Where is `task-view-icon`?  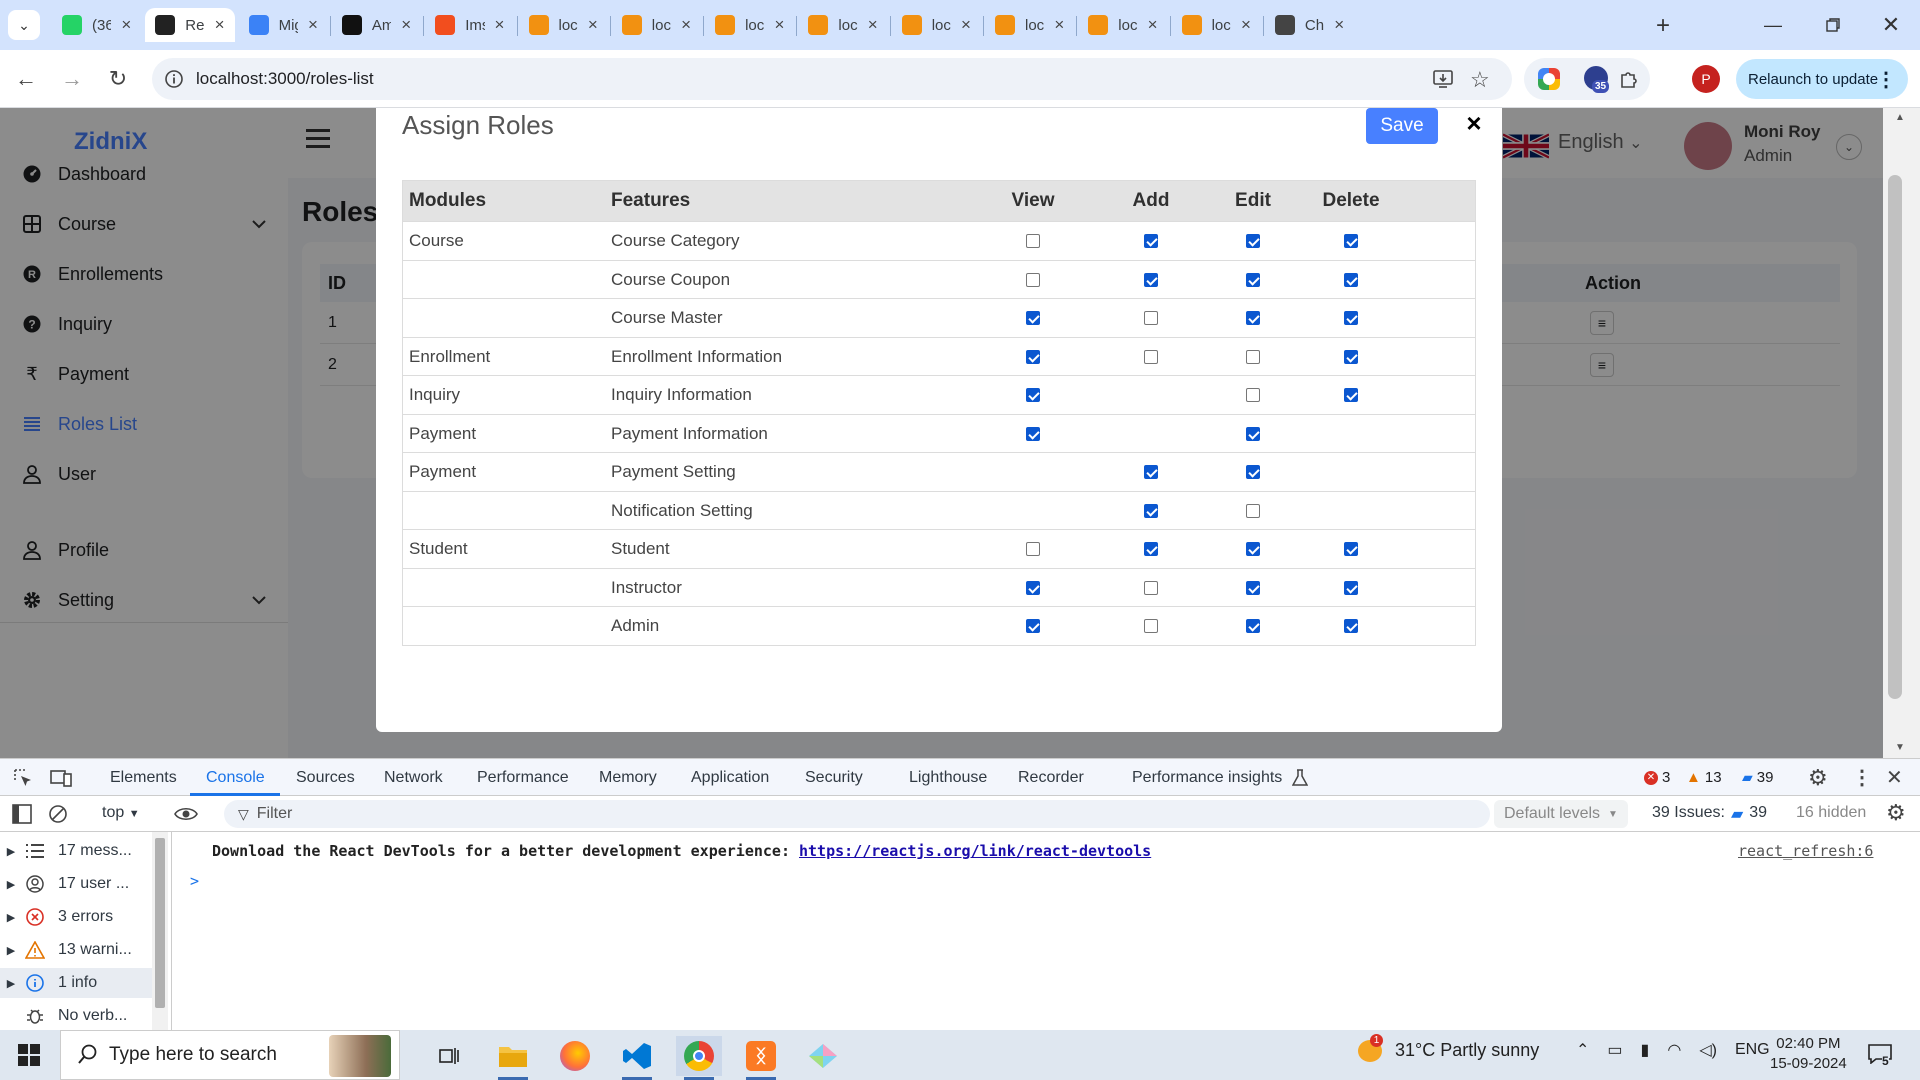
task-view-icon is located at coordinates (449, 1056).